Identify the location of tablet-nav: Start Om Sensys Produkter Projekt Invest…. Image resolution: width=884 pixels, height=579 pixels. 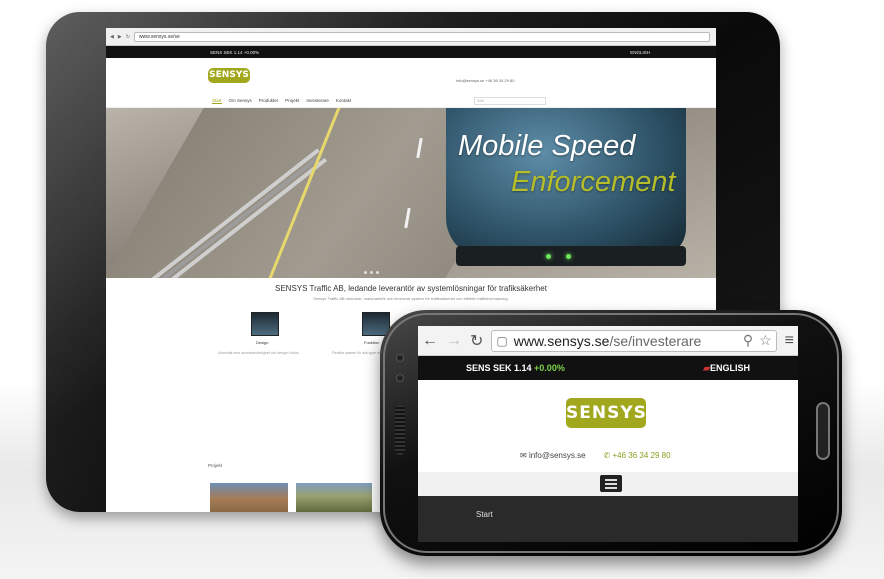
(411, 101).